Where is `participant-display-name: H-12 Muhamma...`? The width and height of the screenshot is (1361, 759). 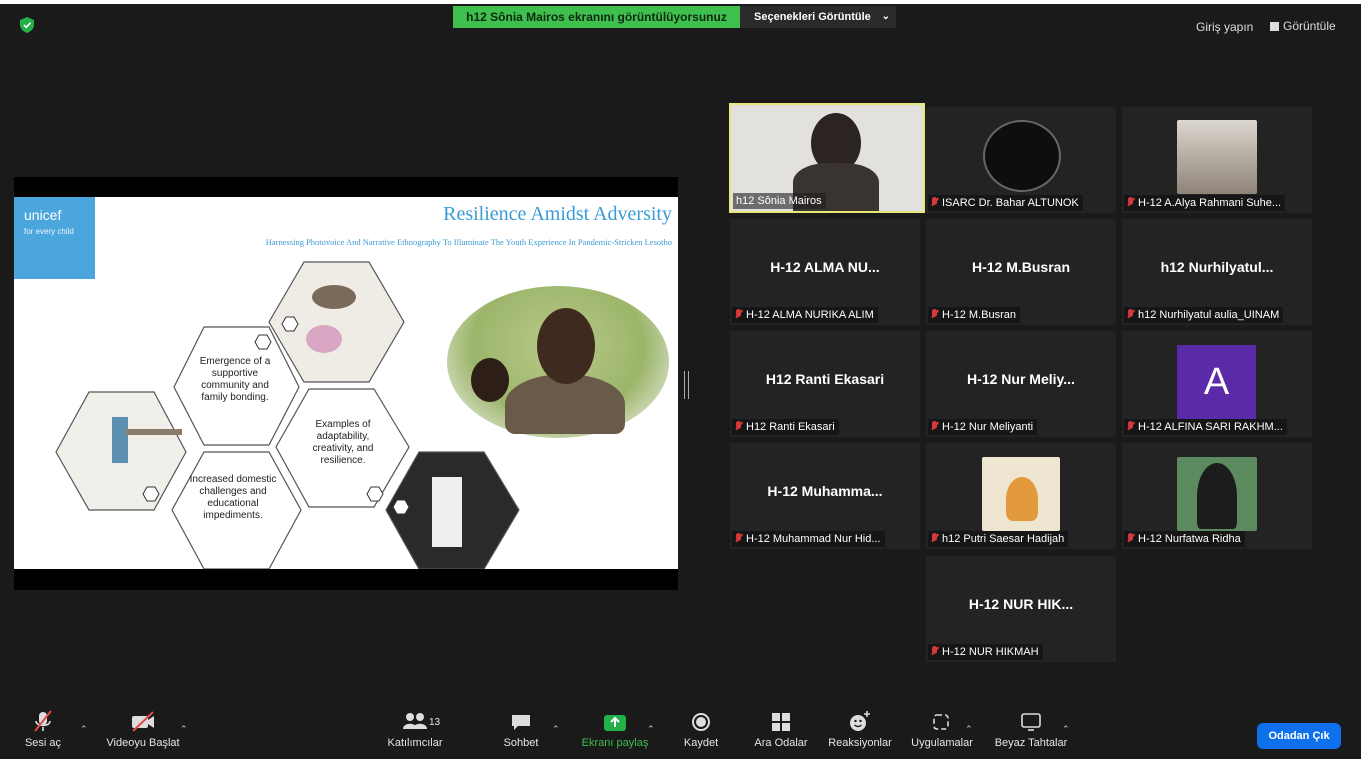
participant-display-name: H-12 Muhamma... is located at coordinates (825, 491).